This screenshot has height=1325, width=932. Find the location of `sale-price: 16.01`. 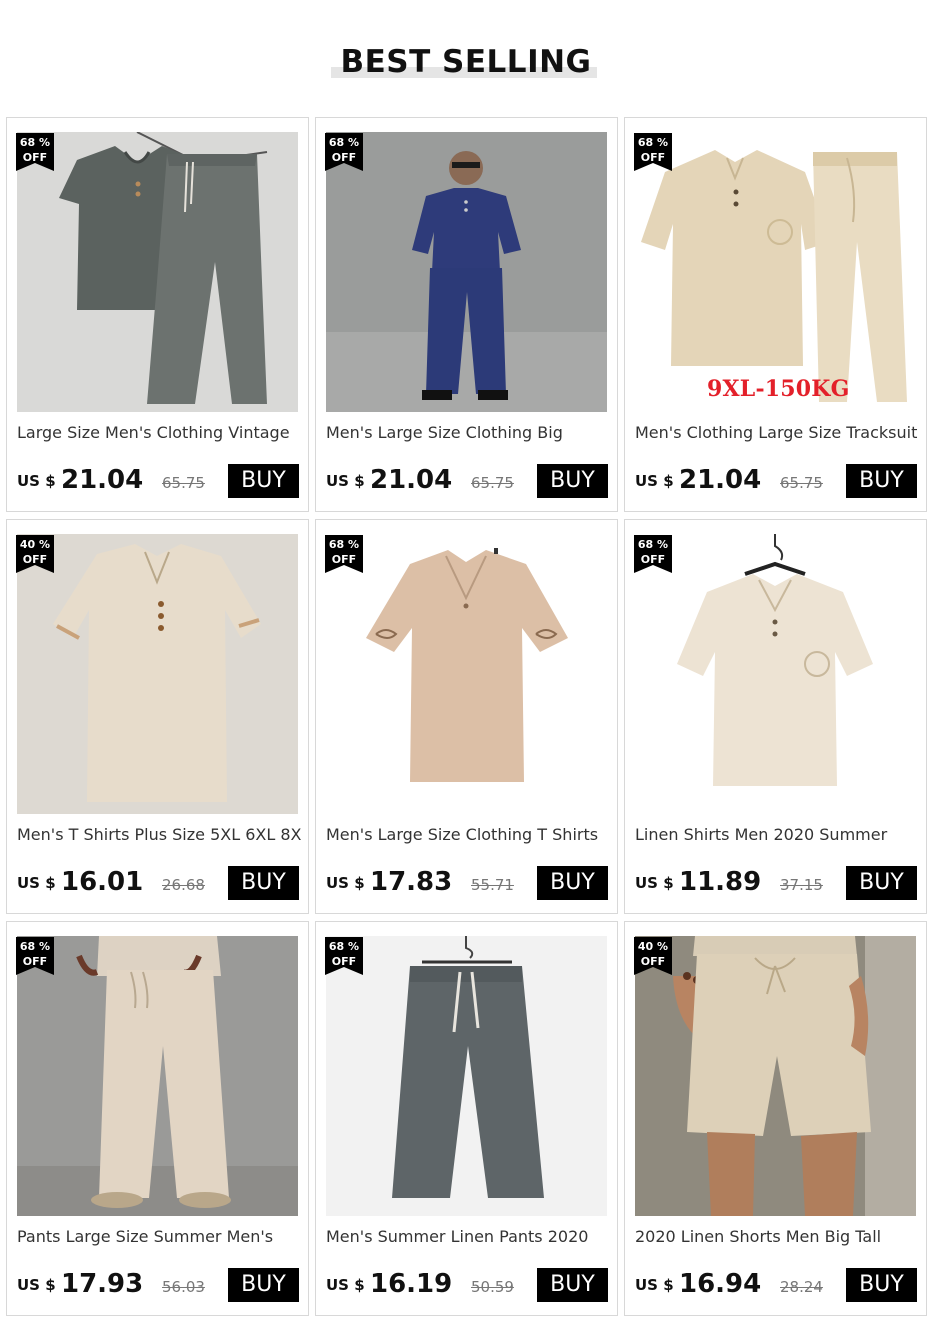

sale-price: 16.01 is located at coordinates (102, 882).